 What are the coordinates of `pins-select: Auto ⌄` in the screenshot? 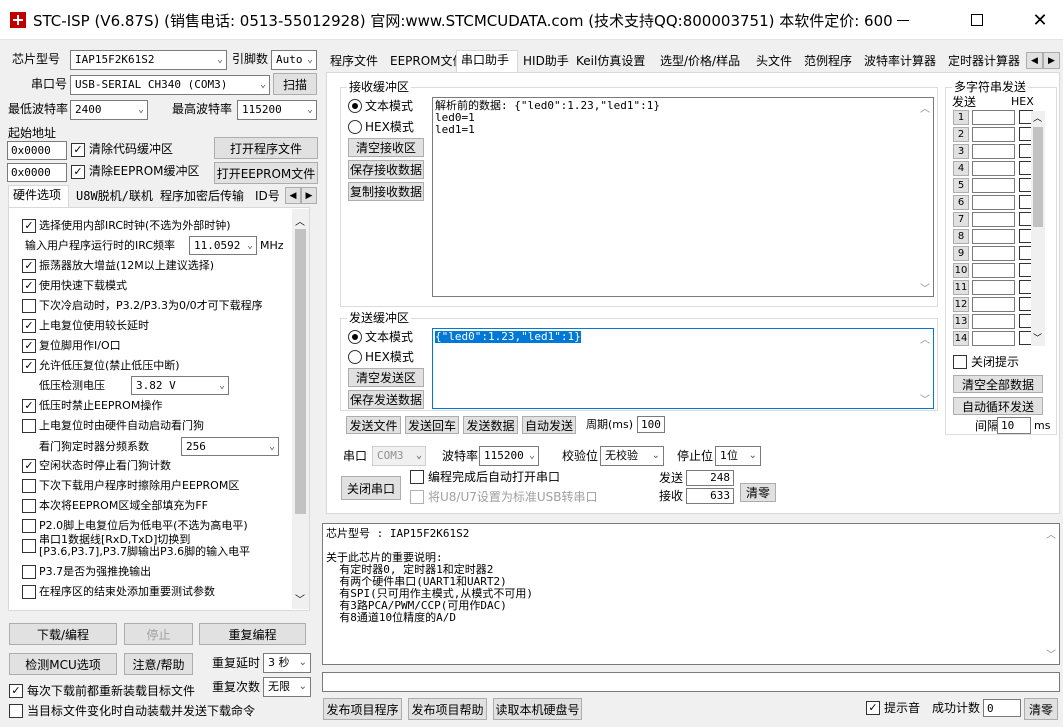 It's located at (294, 60).